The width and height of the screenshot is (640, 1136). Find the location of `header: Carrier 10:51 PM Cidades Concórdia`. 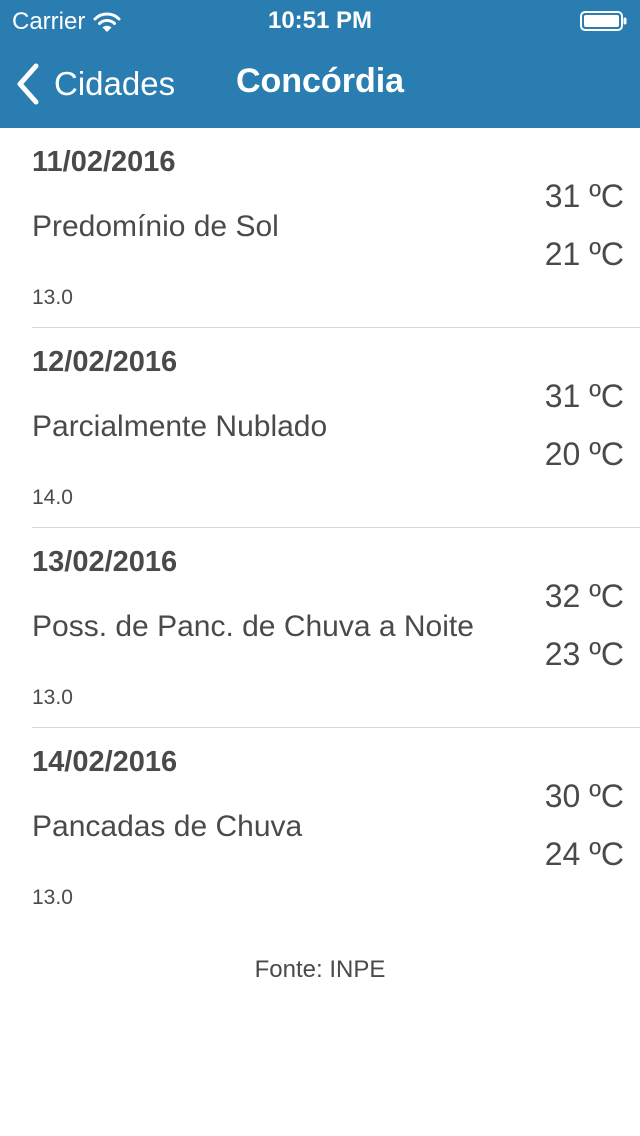

header: Carrier 10:51 PM Cidades Concórdia is located at coordinates (320, 64).